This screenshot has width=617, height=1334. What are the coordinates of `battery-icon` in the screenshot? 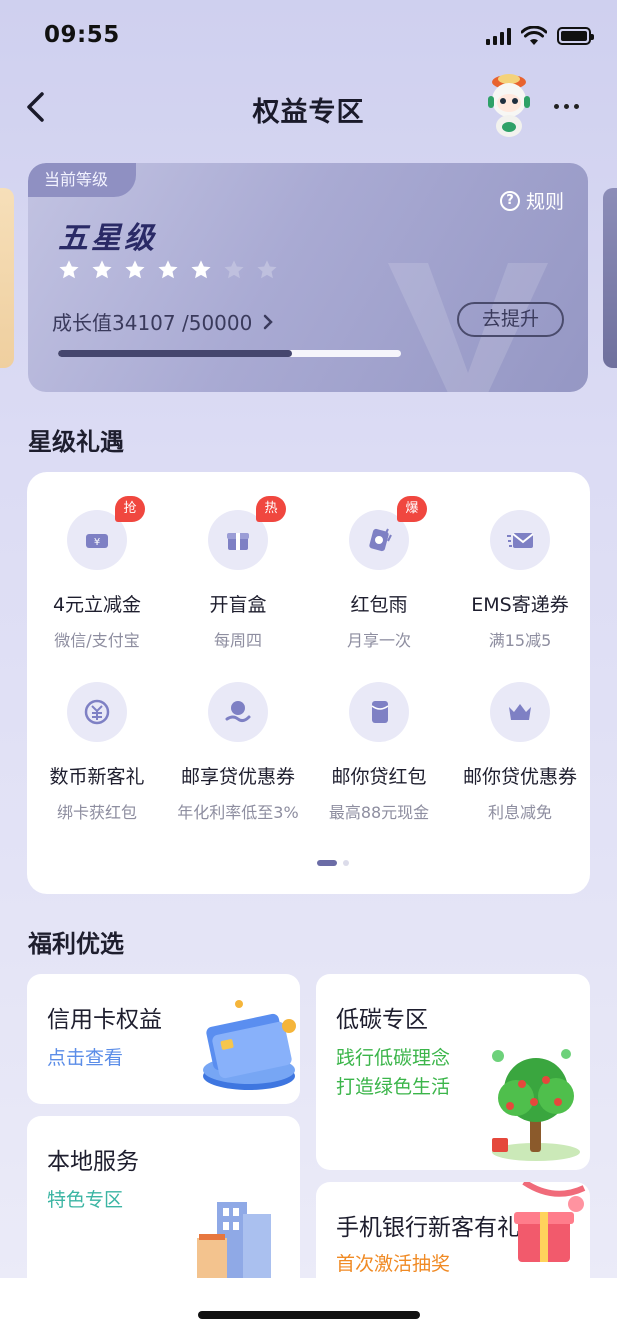 It's located at (575, 36).